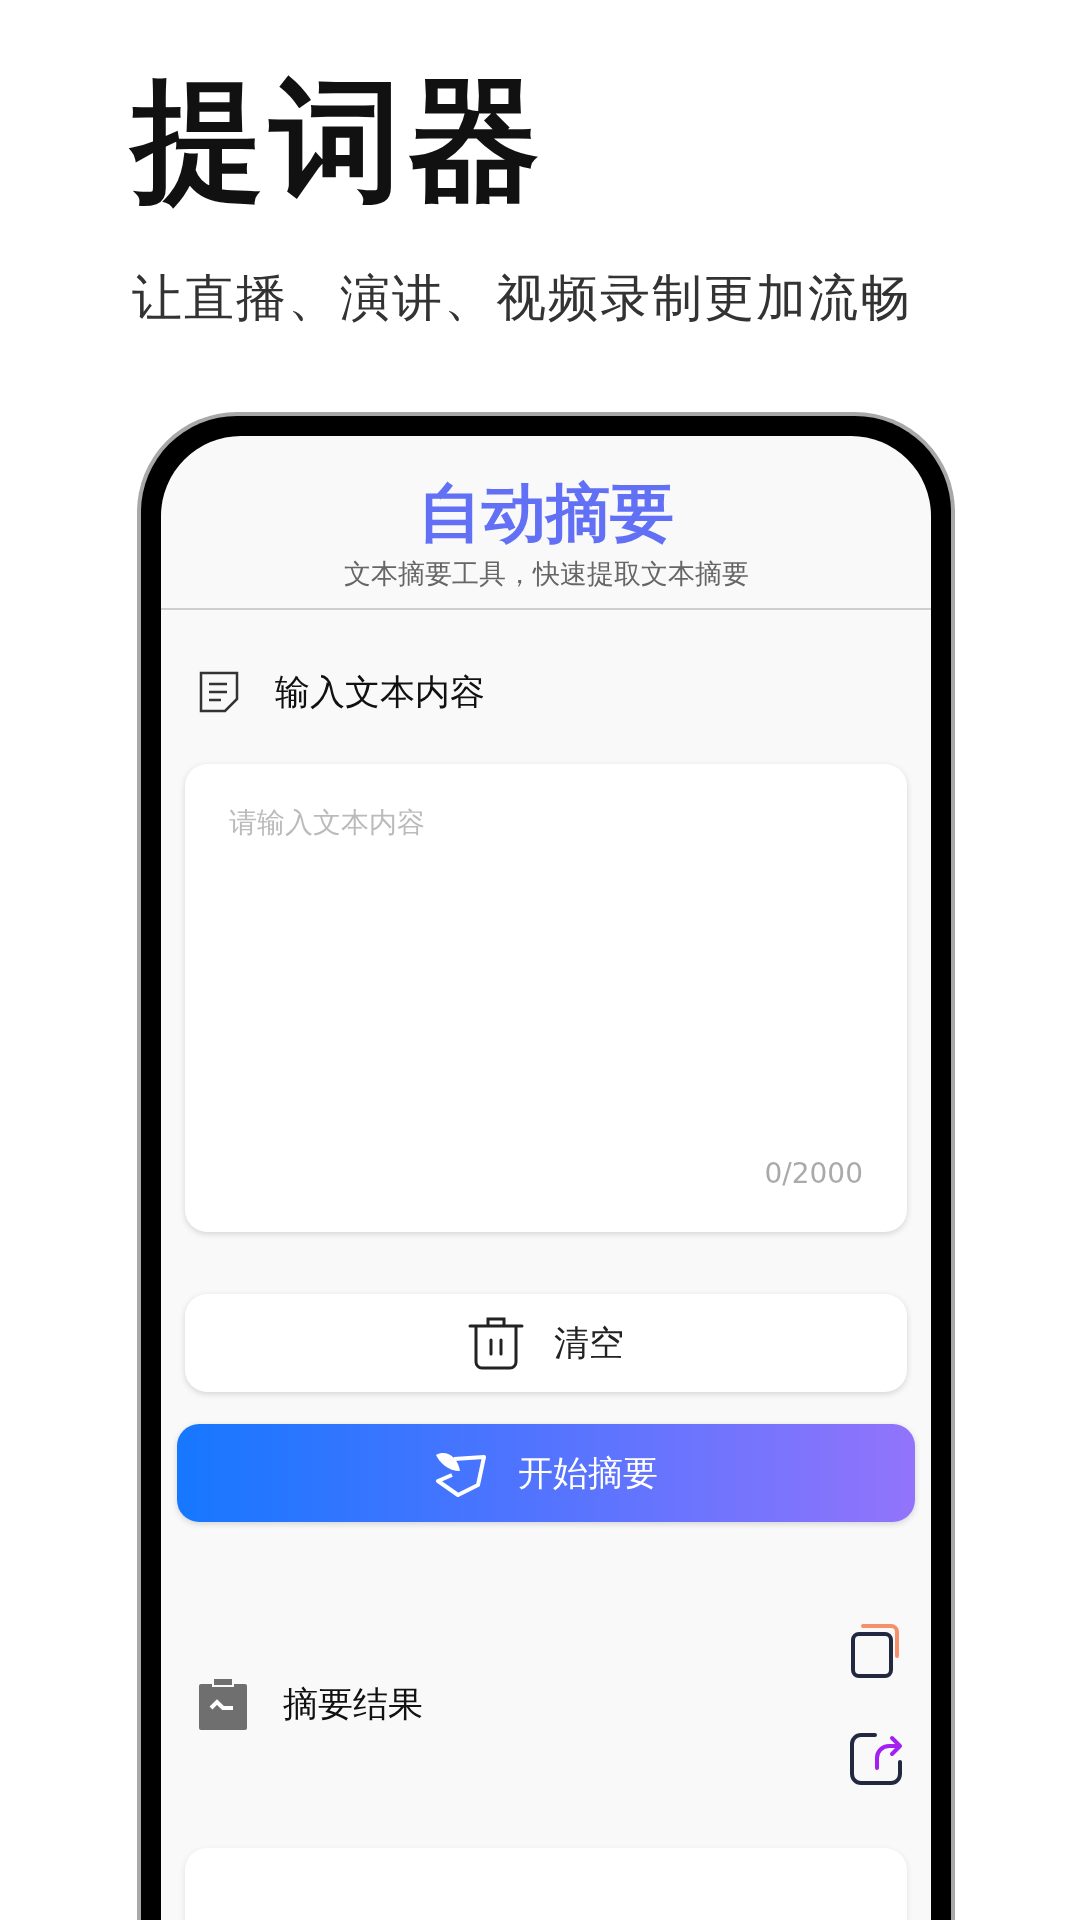 This screenshot has height=1920, width=1080. I want to click on clear-button: 清空, so click(546, 1343).